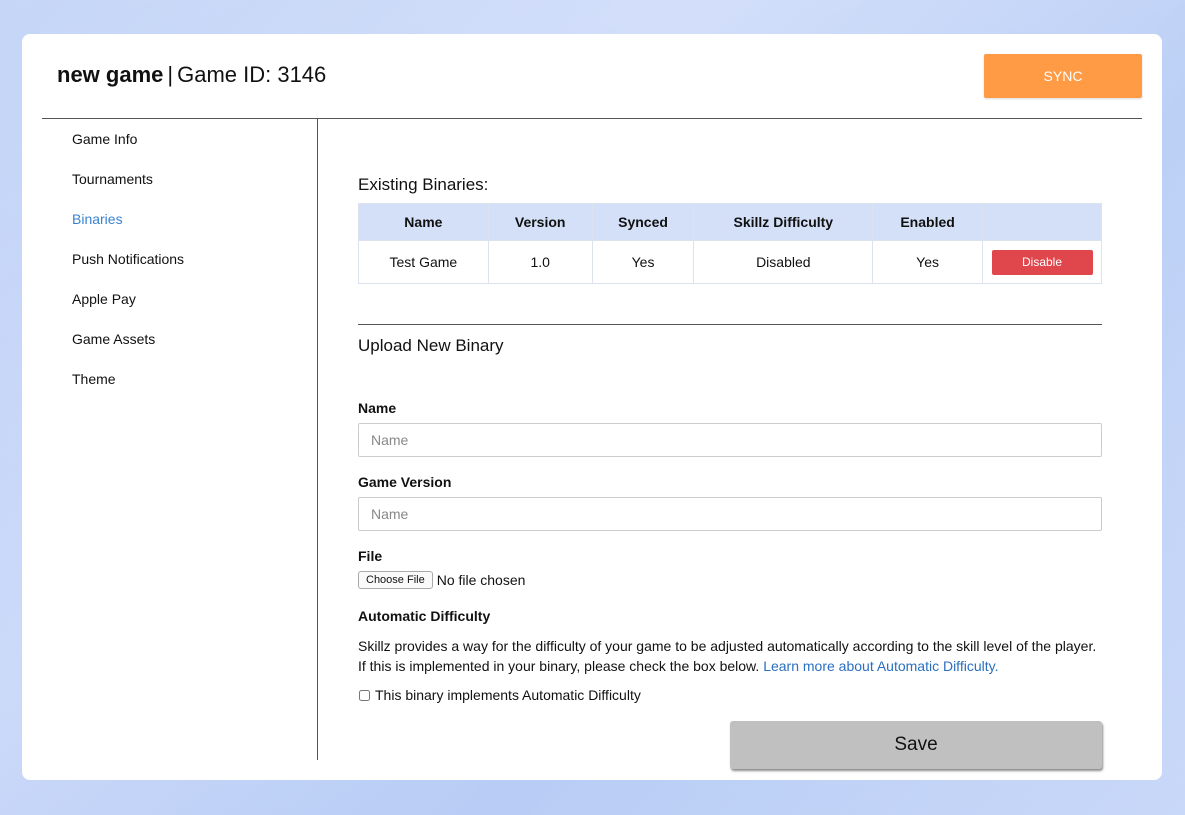  What do you see at coordinates (730, 440) in the screenshot?
I see `name-input` at bounding box center [730, 440].